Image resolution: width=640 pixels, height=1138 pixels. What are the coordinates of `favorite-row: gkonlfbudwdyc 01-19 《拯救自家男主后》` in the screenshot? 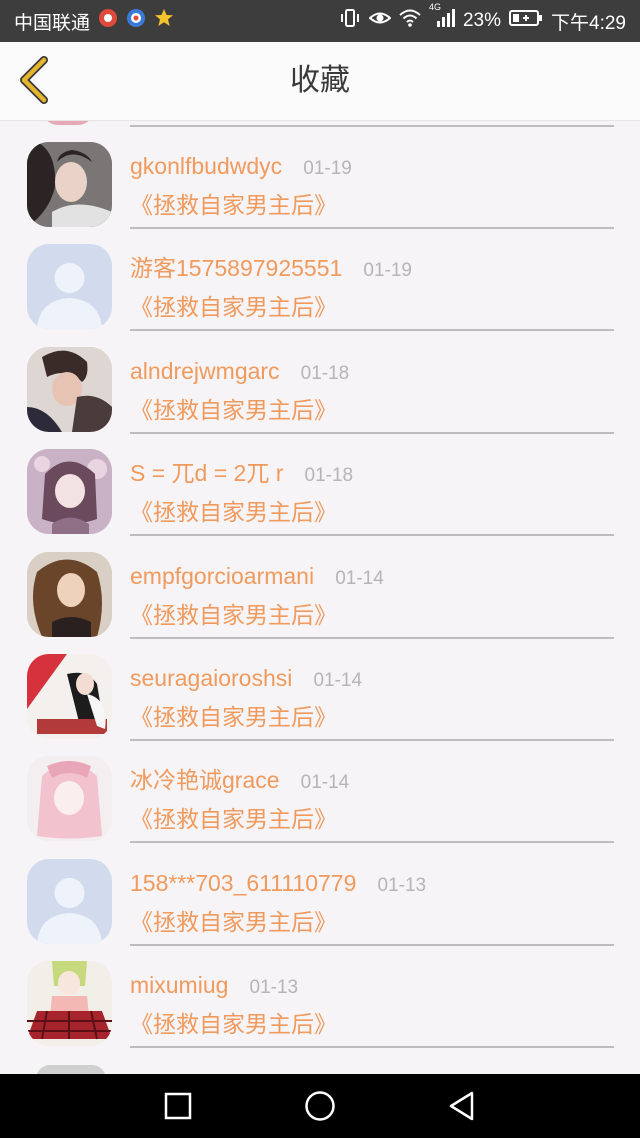 It's located at (320, 175).